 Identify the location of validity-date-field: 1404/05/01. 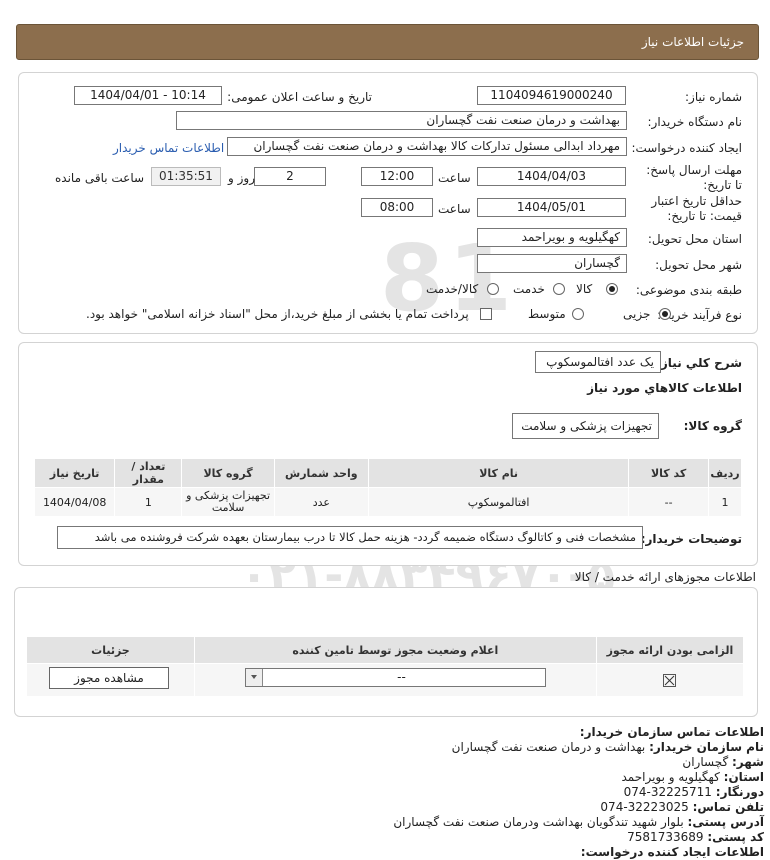
(551, 207).